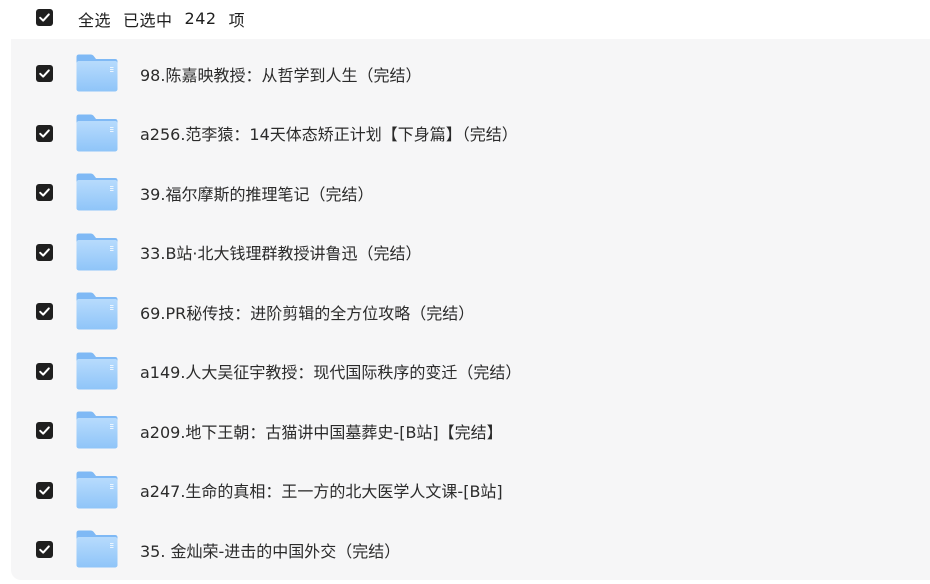 Image resolution: width=930 pixels, height=584 pixels. I want to click on selected-suffix: 项, so click(237, 20).